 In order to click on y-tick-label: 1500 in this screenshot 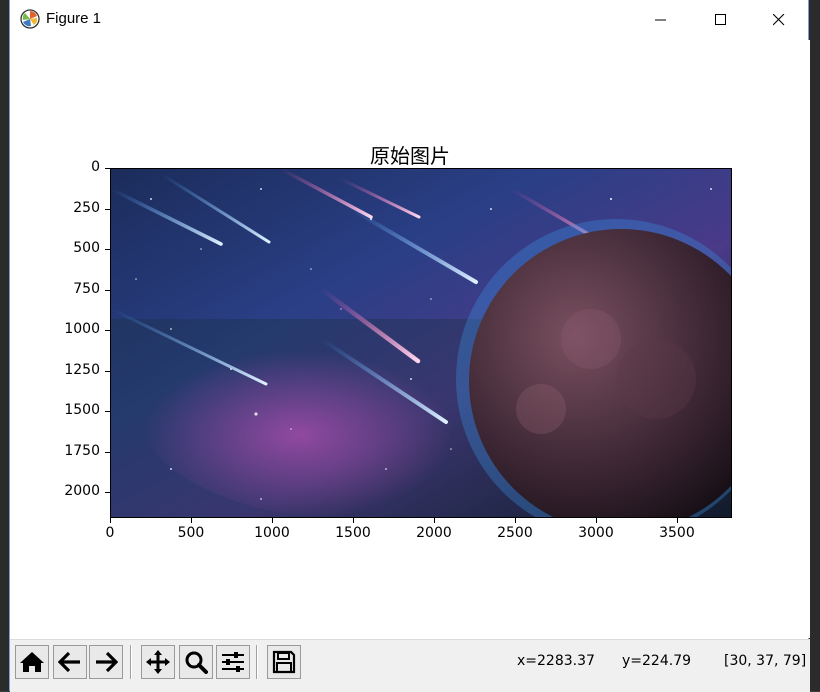, I will do `click(82, 410)`.